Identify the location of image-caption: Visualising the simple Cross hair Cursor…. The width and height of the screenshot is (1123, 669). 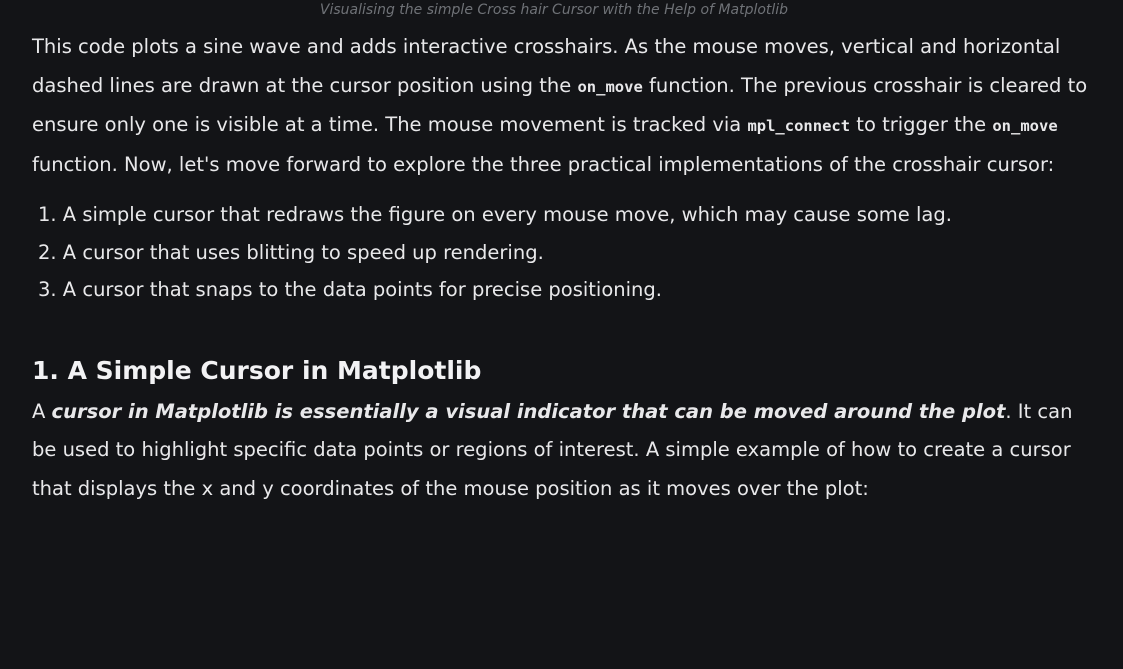
(554, 10).